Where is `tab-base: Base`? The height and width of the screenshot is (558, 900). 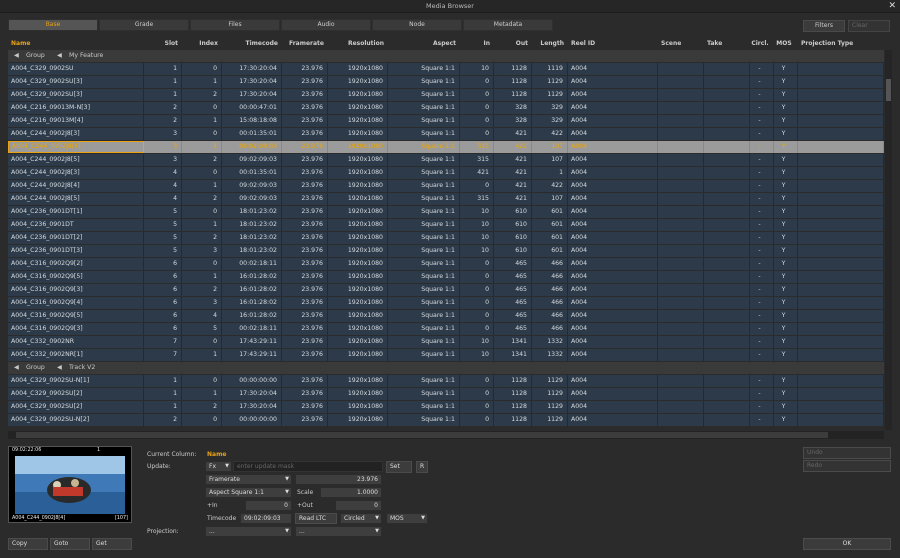 tab-base: Base is located at coordinates (53, 25).